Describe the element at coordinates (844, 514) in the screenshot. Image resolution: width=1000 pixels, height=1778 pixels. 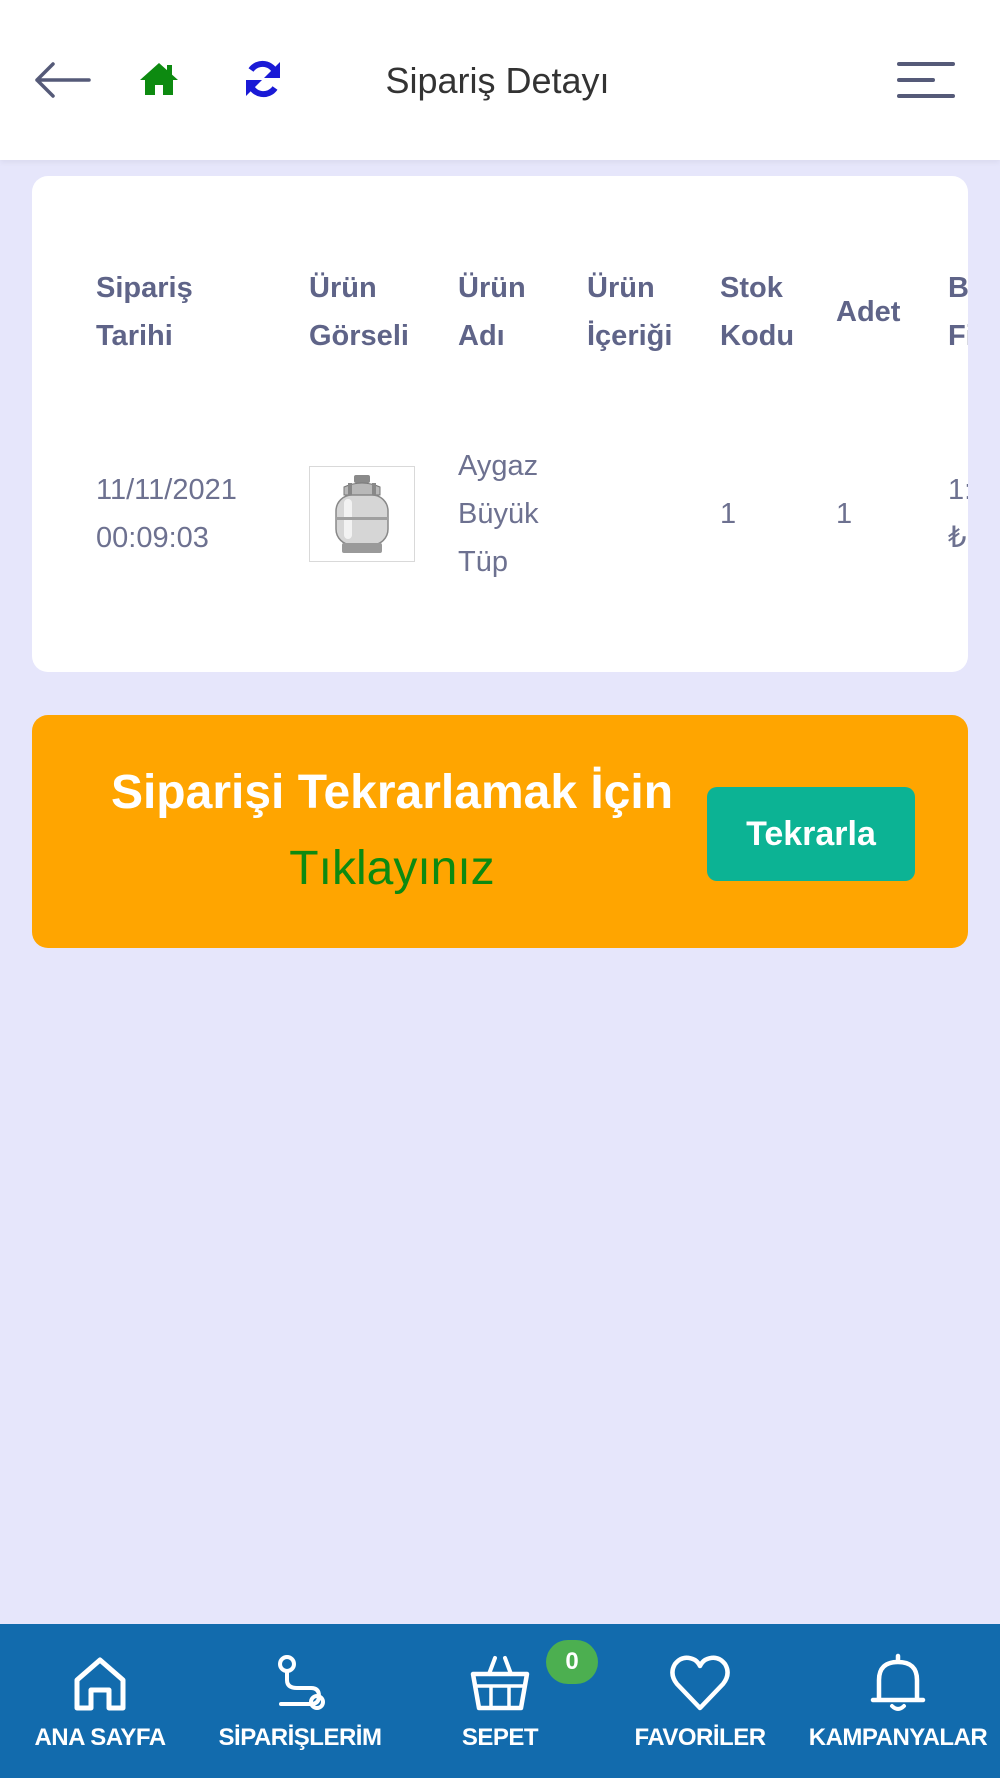
I see `cell-quantity: 1` at that location.